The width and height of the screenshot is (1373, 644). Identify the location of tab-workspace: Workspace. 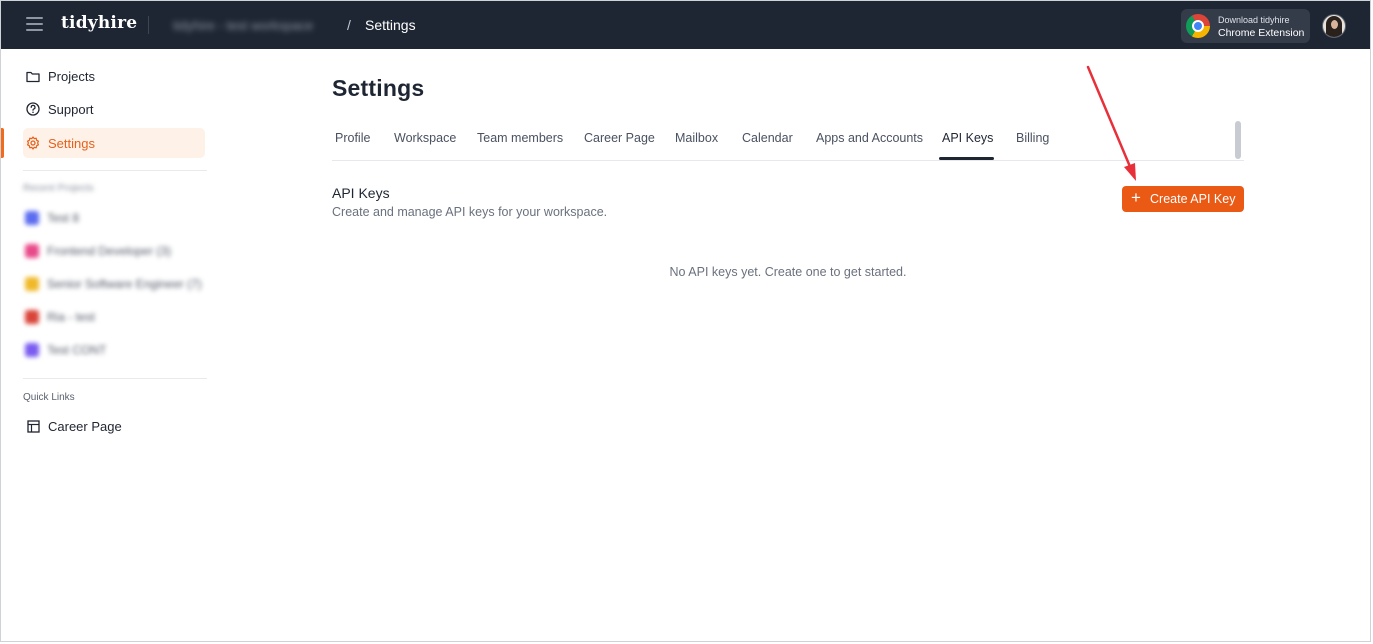
(425, 138).